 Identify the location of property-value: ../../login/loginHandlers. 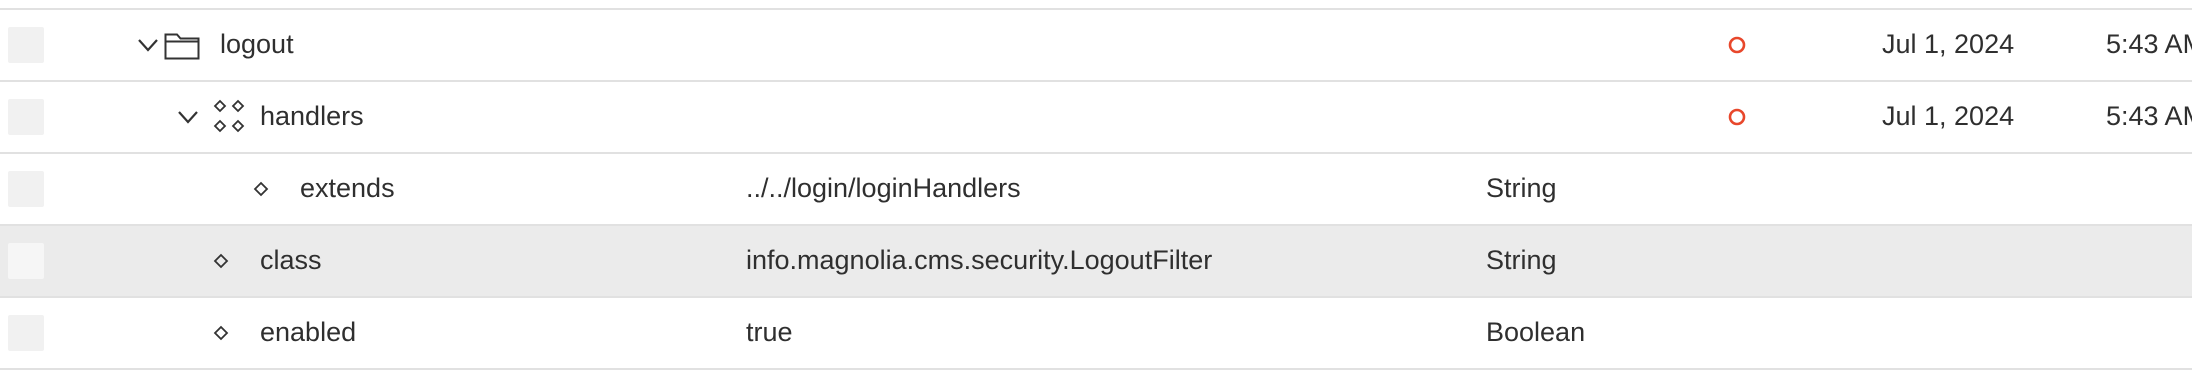
(883, 188).